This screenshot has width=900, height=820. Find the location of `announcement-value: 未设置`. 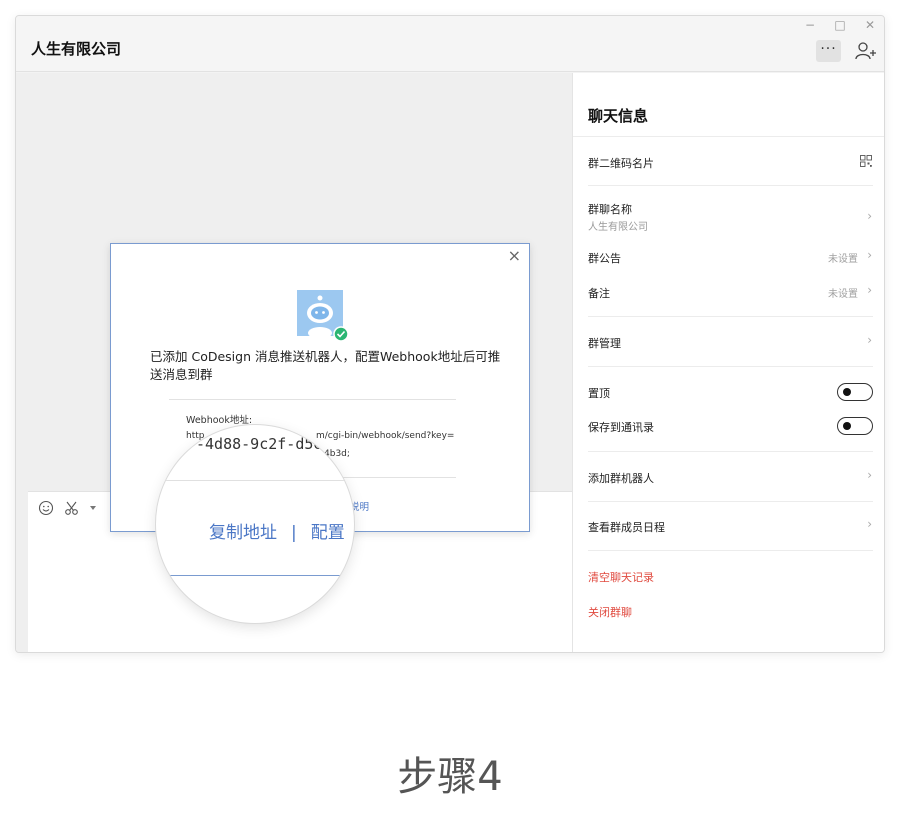

announcement-value: 未设置 is located at coordinates (843, 259).